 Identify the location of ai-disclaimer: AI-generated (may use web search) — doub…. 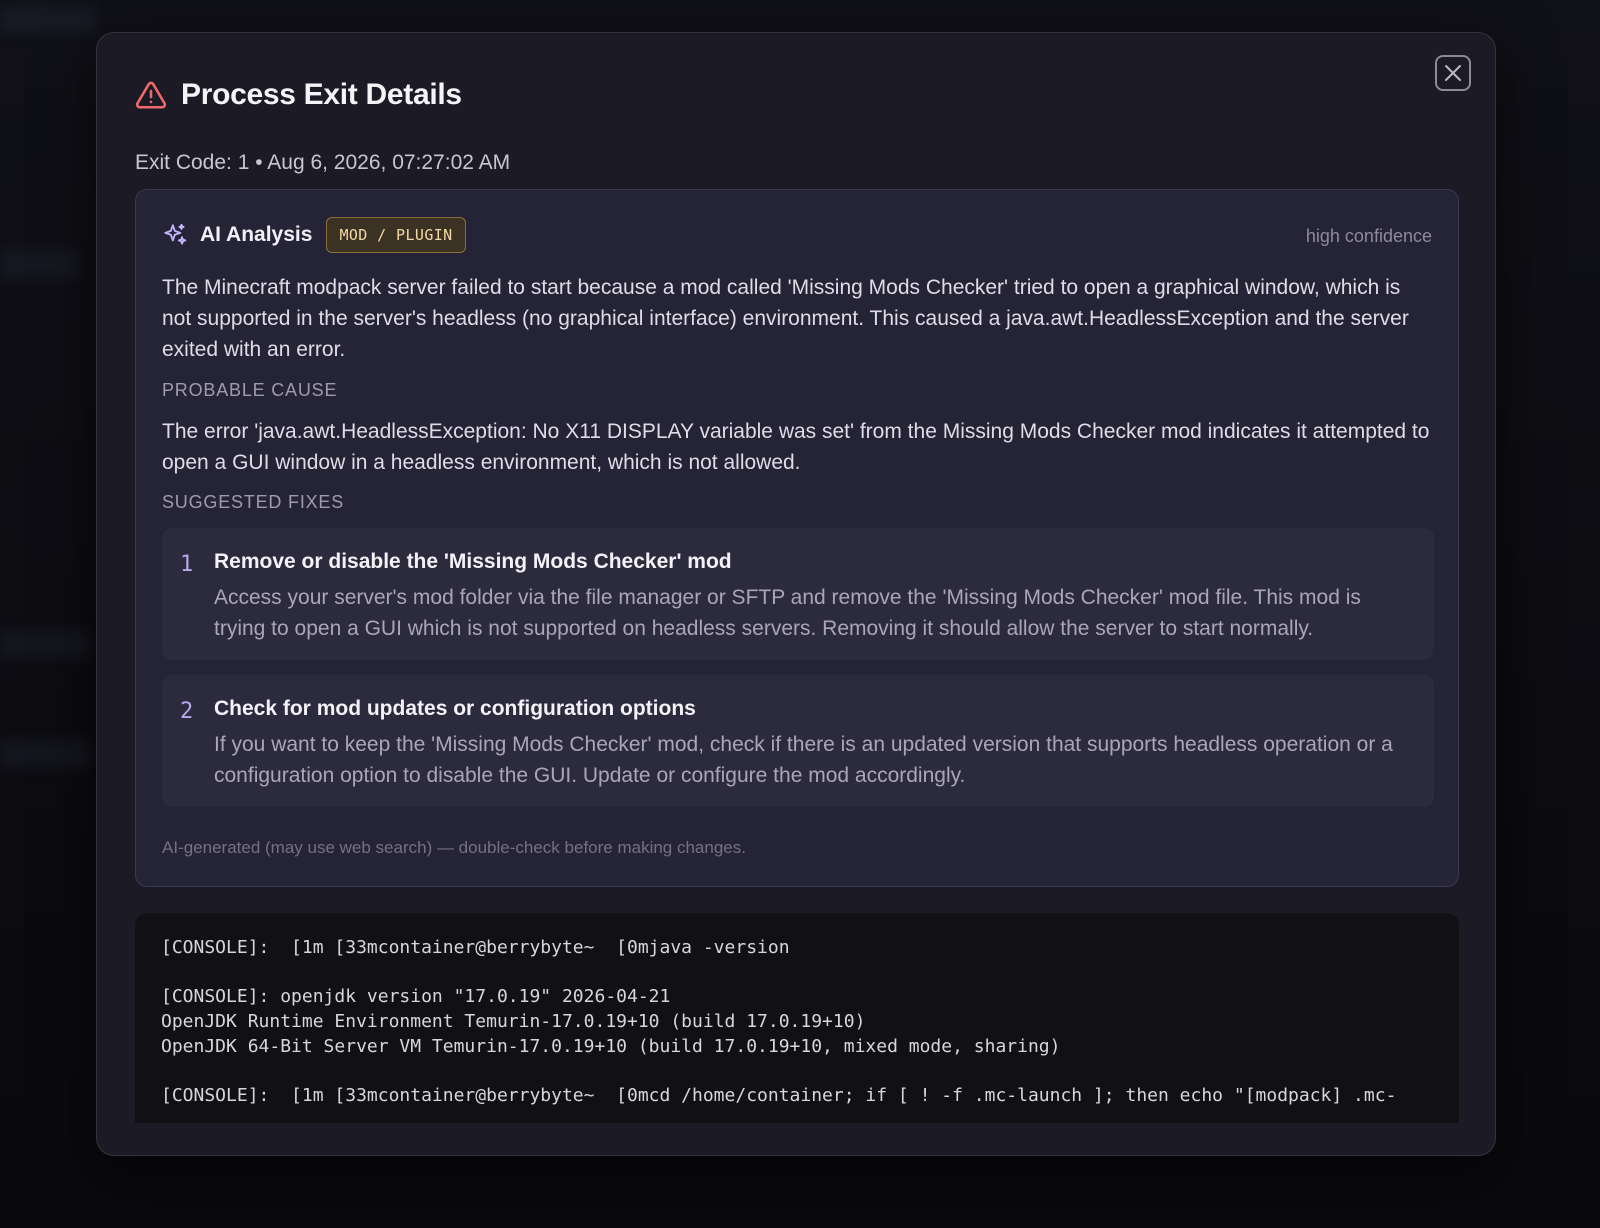
(454, 847).